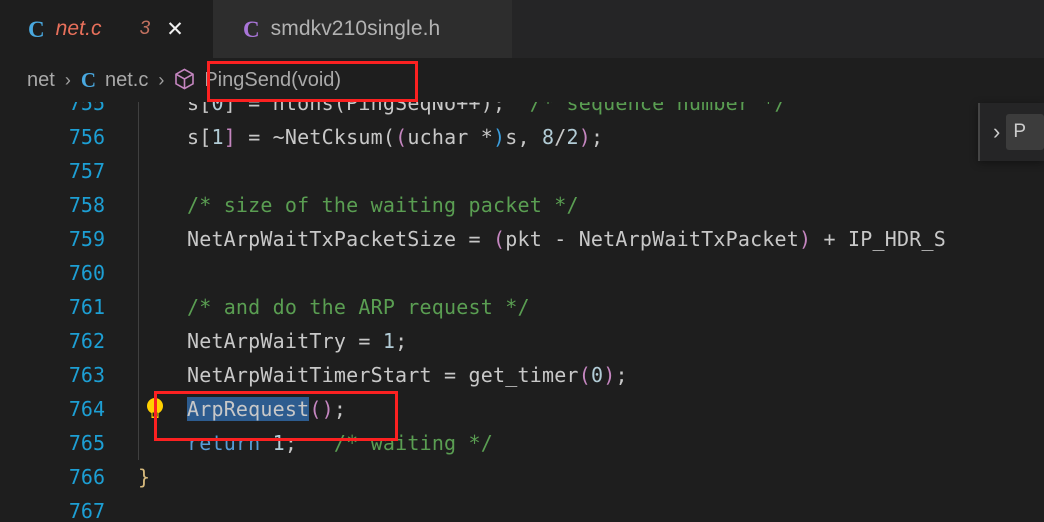  I want to click on code-line: 758 /* size of the waiting packet */, so click(522, 205).